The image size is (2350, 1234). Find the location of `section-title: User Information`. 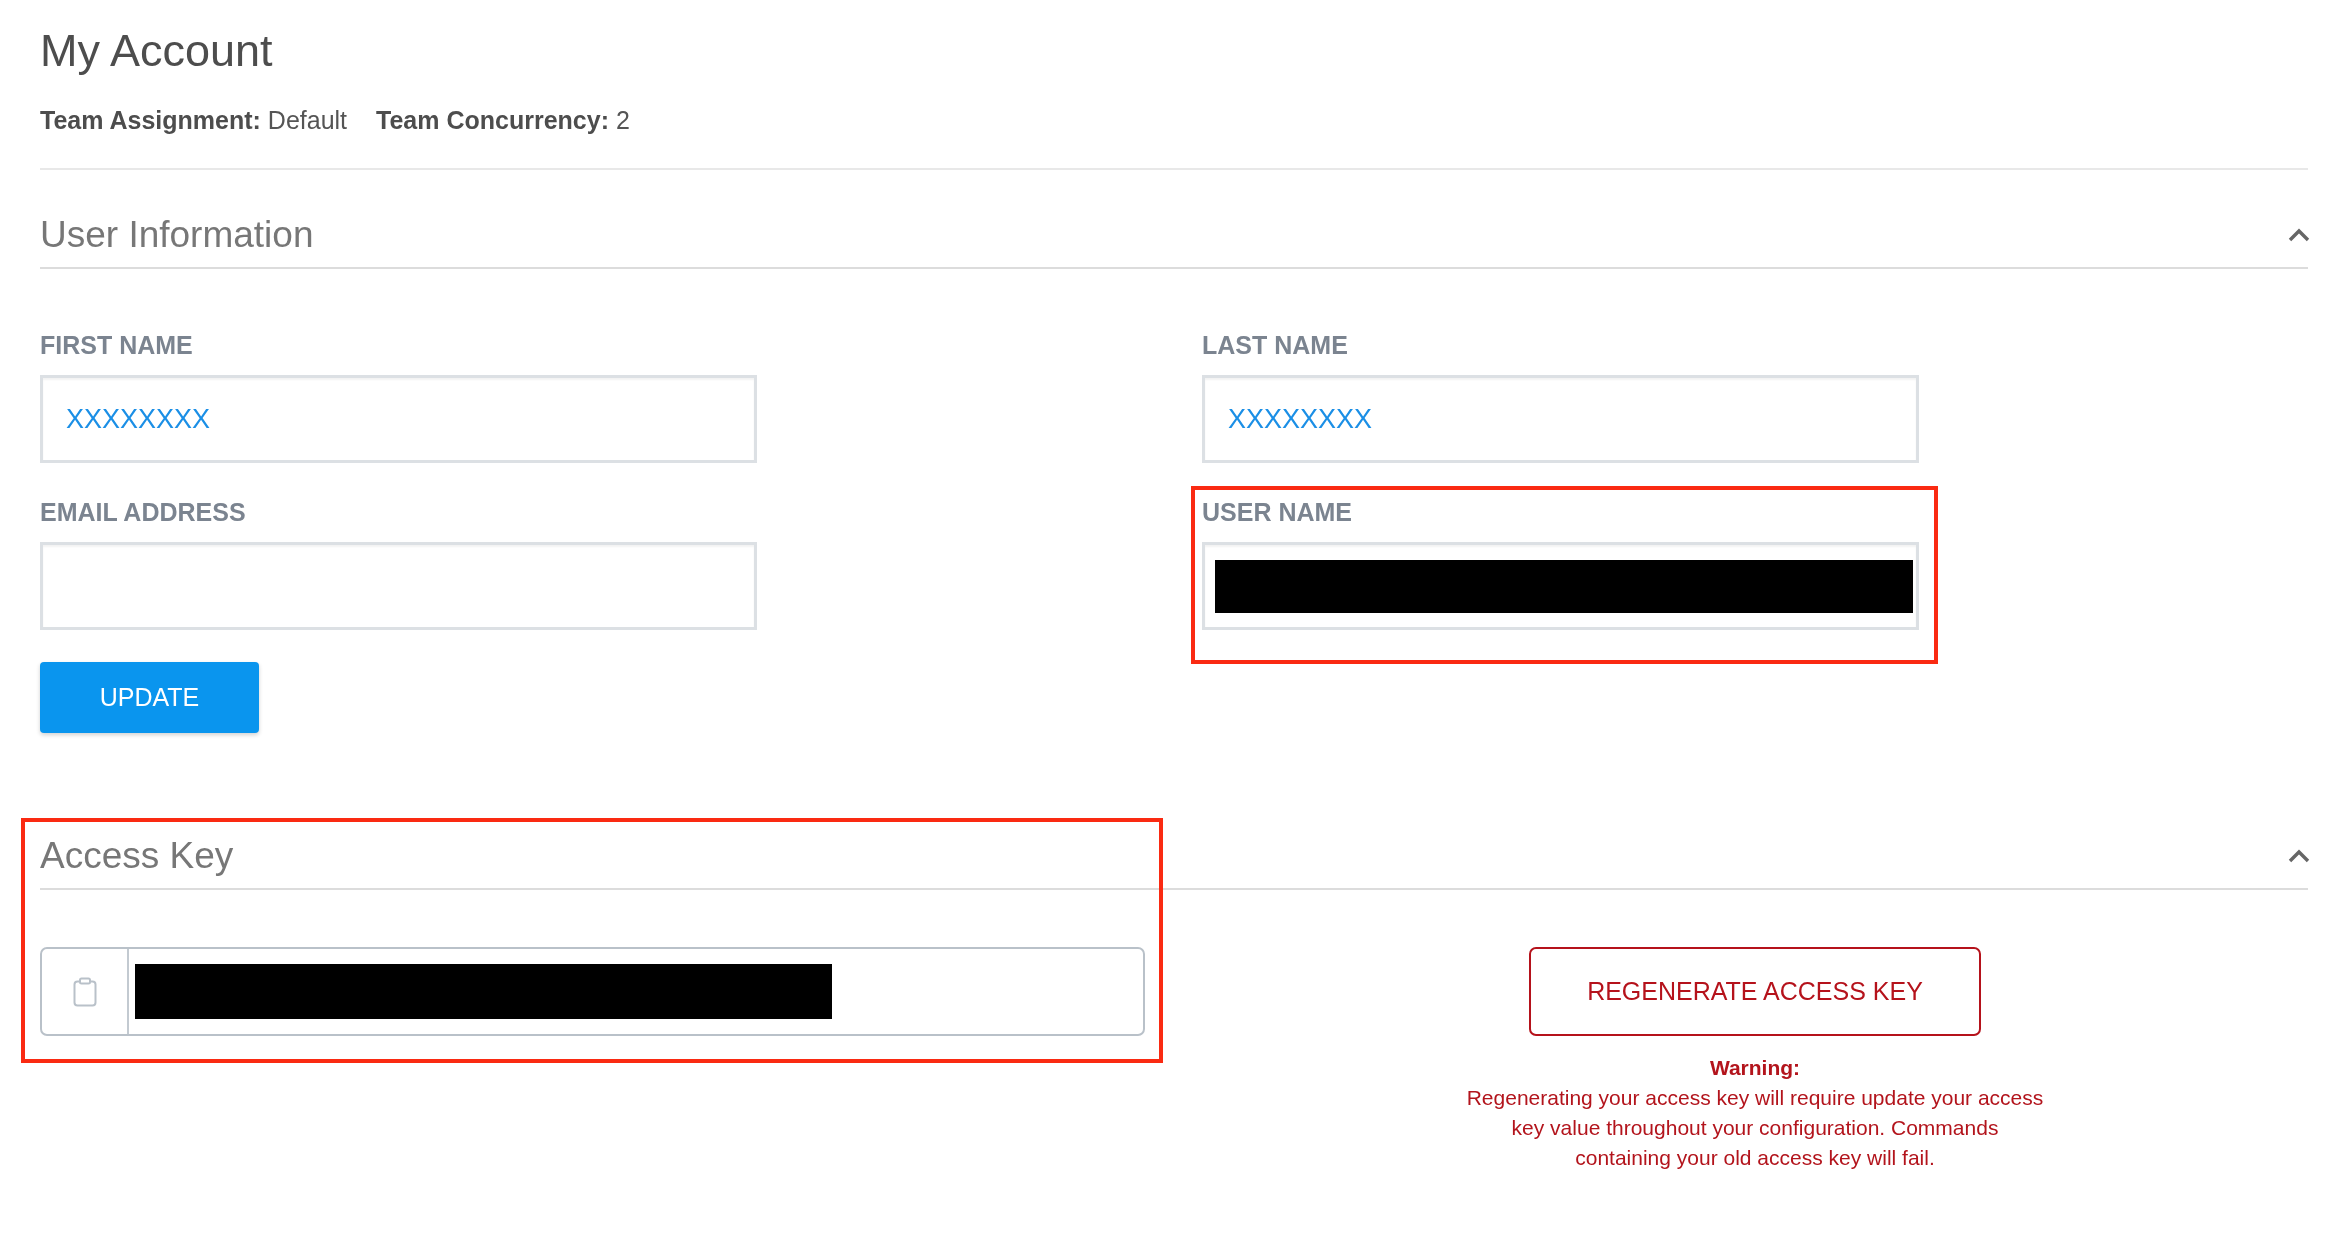

section-title: User Information is located at coordinates (177, 235).